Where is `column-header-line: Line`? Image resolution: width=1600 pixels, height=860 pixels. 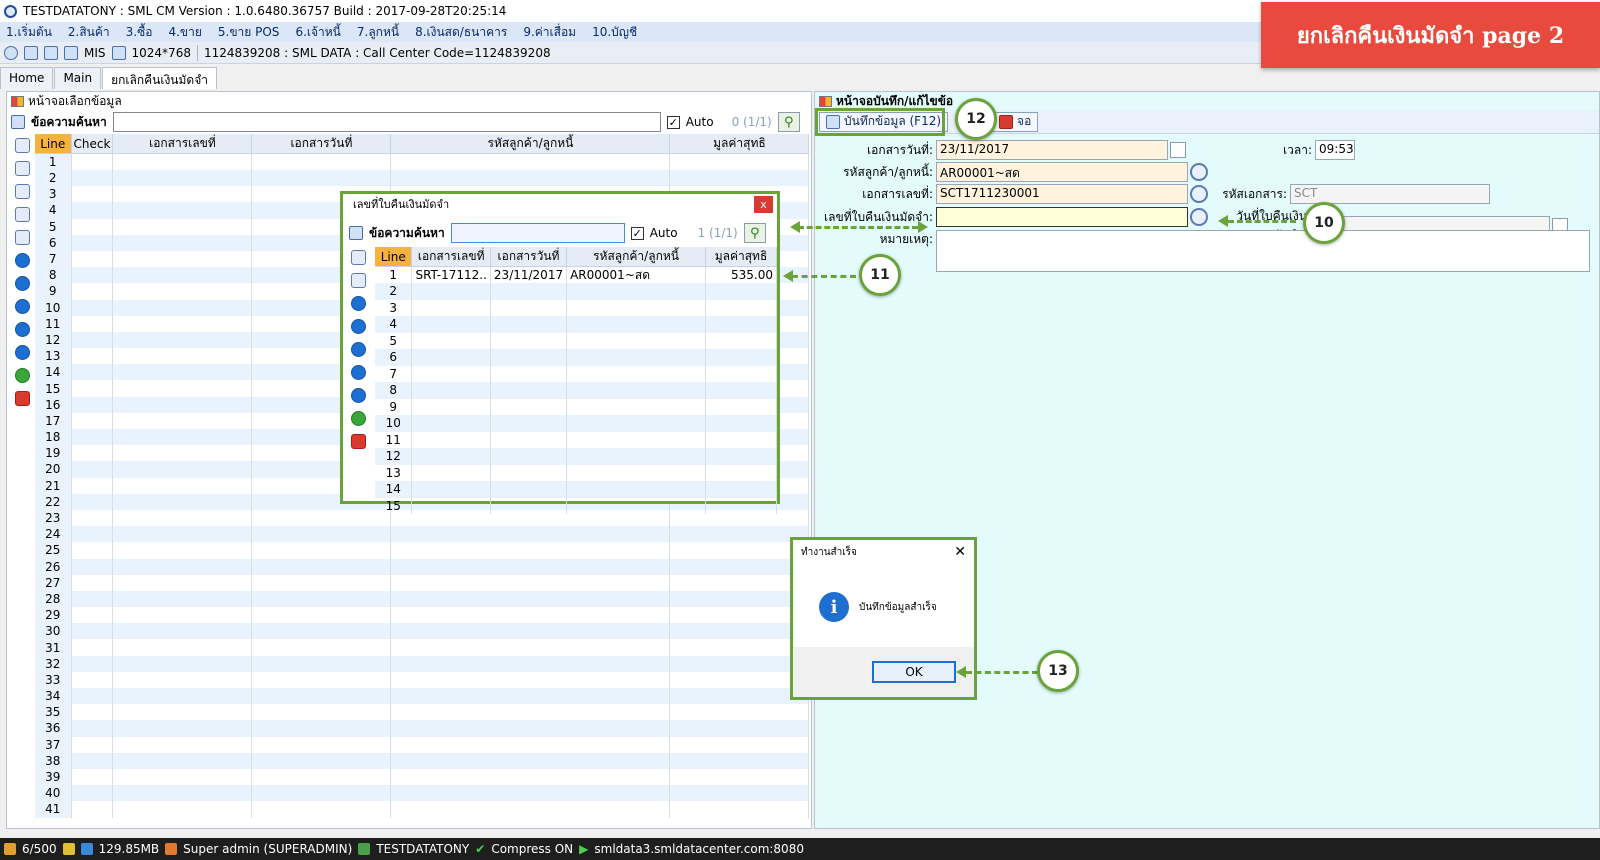
column-header-line: Line is located at coordinates (53, 144).